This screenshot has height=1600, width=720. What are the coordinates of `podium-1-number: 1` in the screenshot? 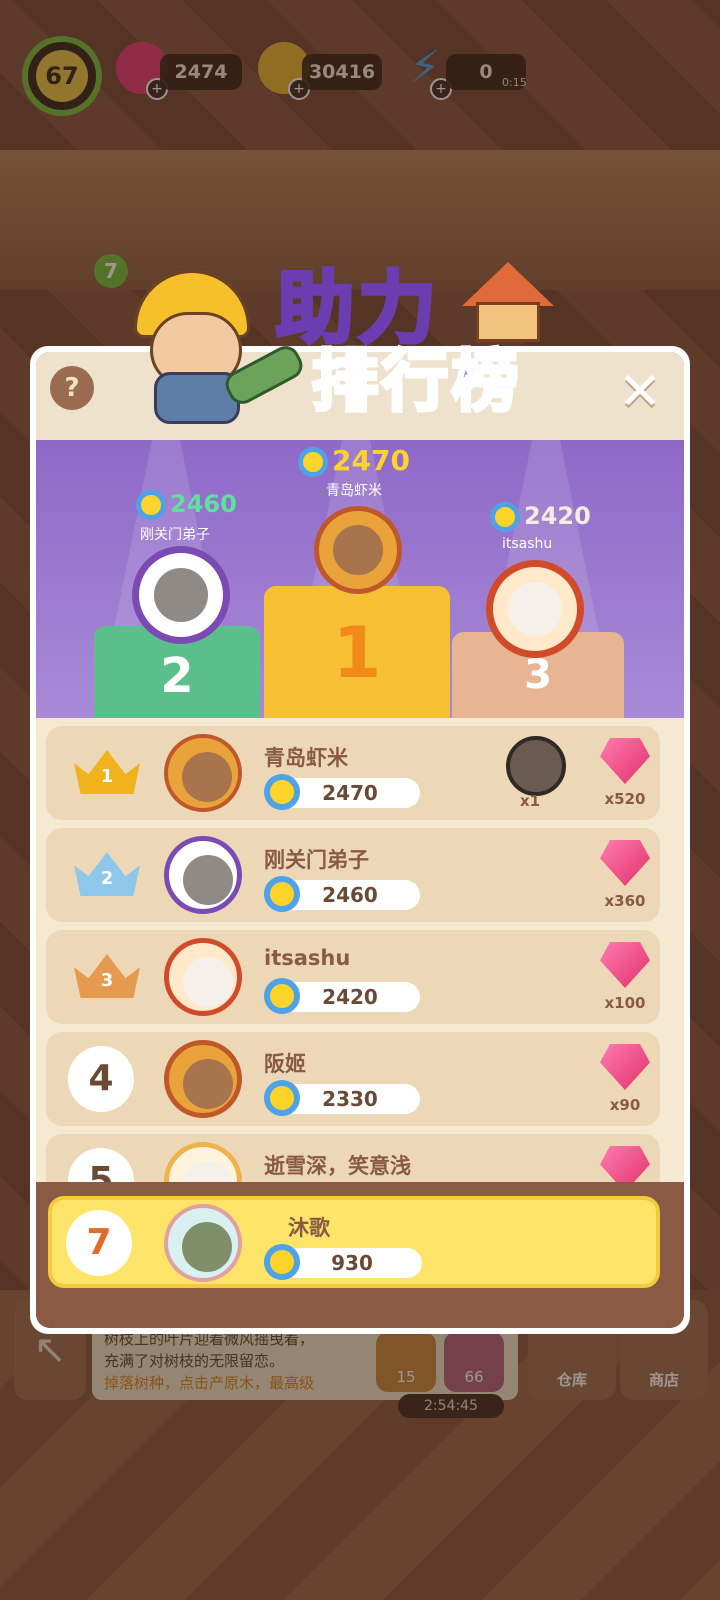 It's located at (357, 653).